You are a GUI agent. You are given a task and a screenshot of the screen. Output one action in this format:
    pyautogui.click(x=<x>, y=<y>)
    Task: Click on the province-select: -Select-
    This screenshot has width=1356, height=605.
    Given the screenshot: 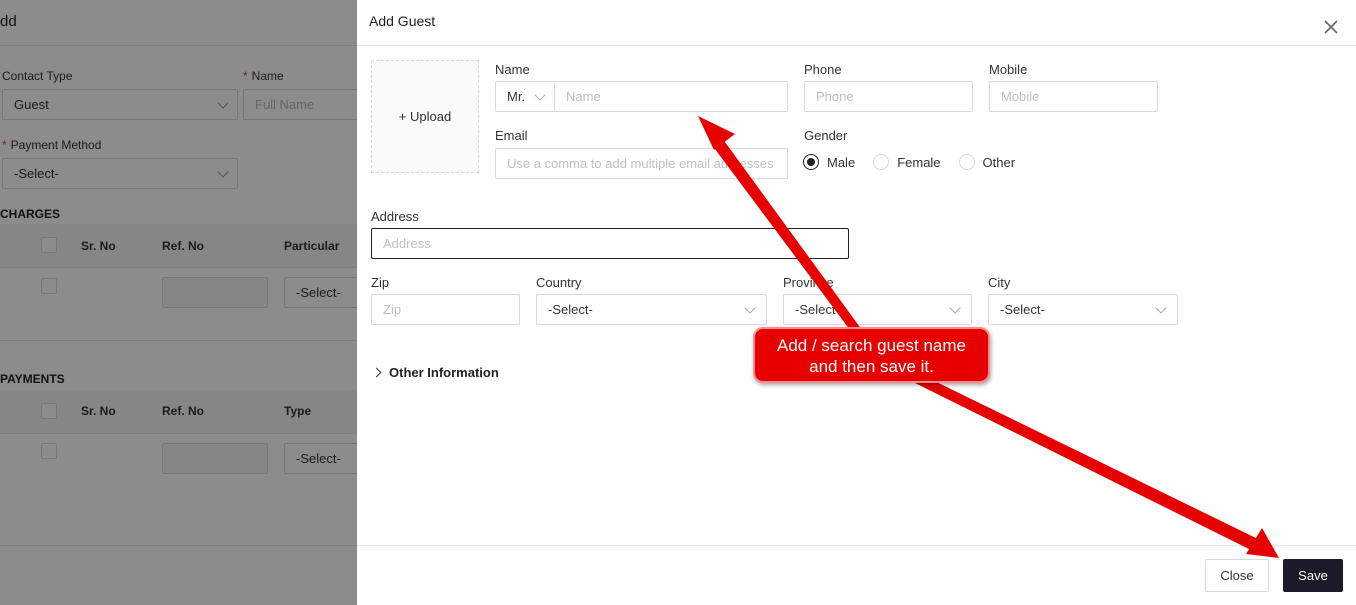 What is the action you would take?
    pyautogui.click(x=877, y=309)
    